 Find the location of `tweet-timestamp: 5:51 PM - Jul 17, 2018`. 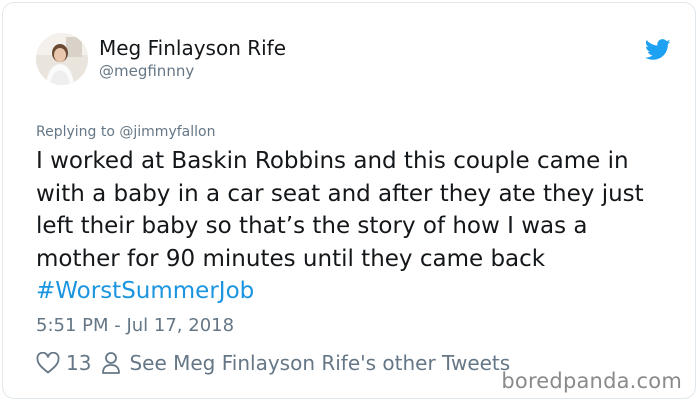

tweet-timestamp: 5:51 PM - Jul 17, 2018 is located at coordinates (135, 325).